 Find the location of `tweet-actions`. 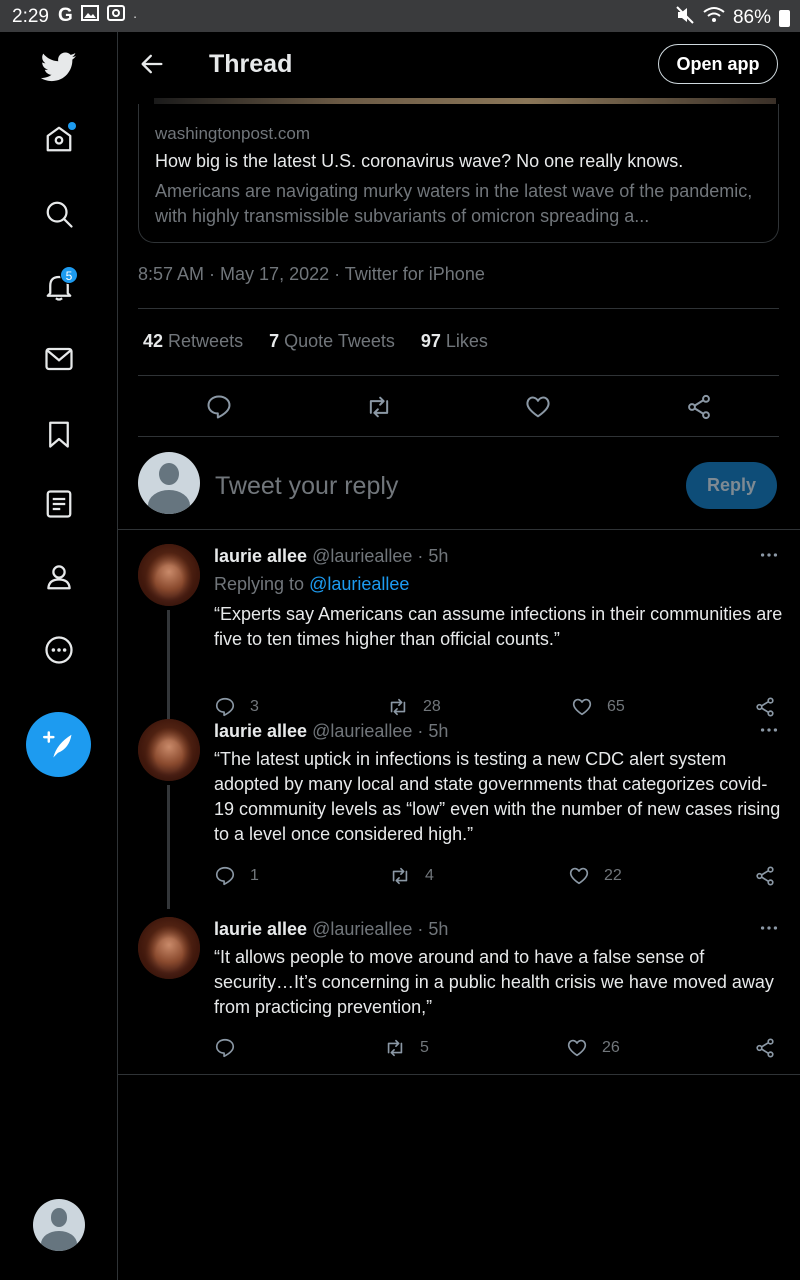

tweet-actions is located at coordinates (458, 406).